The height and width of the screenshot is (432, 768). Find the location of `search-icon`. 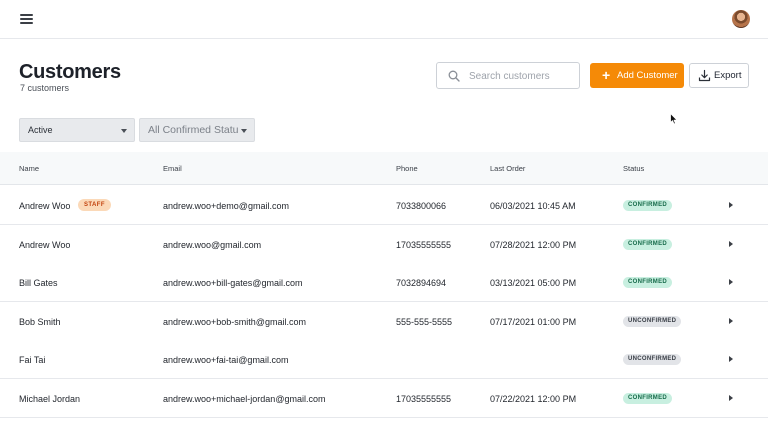

search-icon is located at coordinates (454, 76).